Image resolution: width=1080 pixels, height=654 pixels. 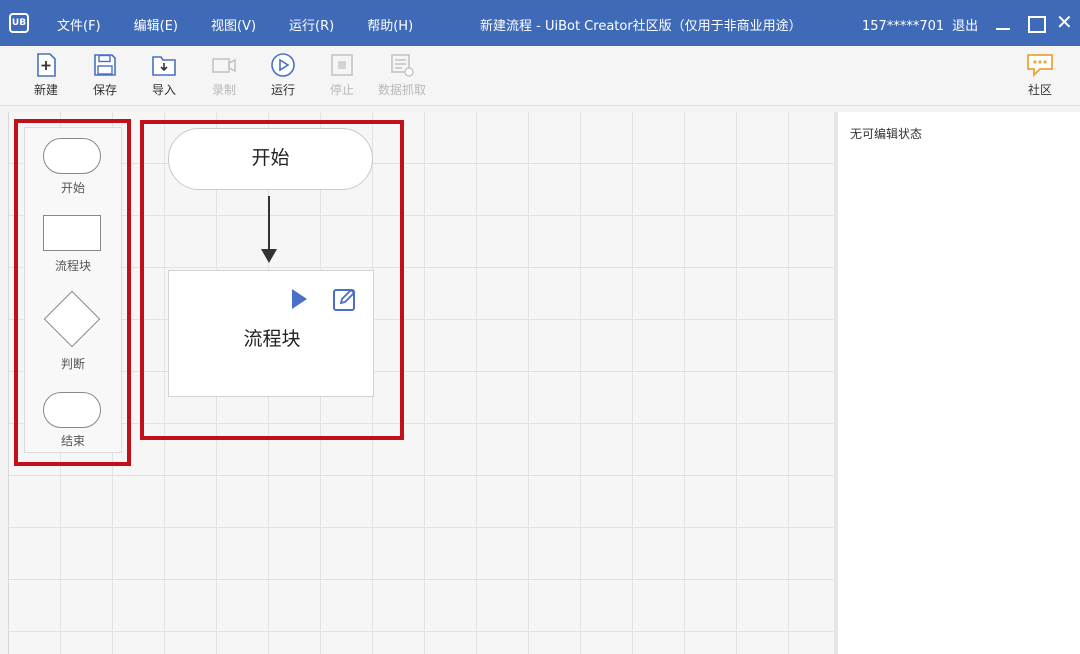 I want to click on account-id: 157*****701, so click(x=903, y=26).